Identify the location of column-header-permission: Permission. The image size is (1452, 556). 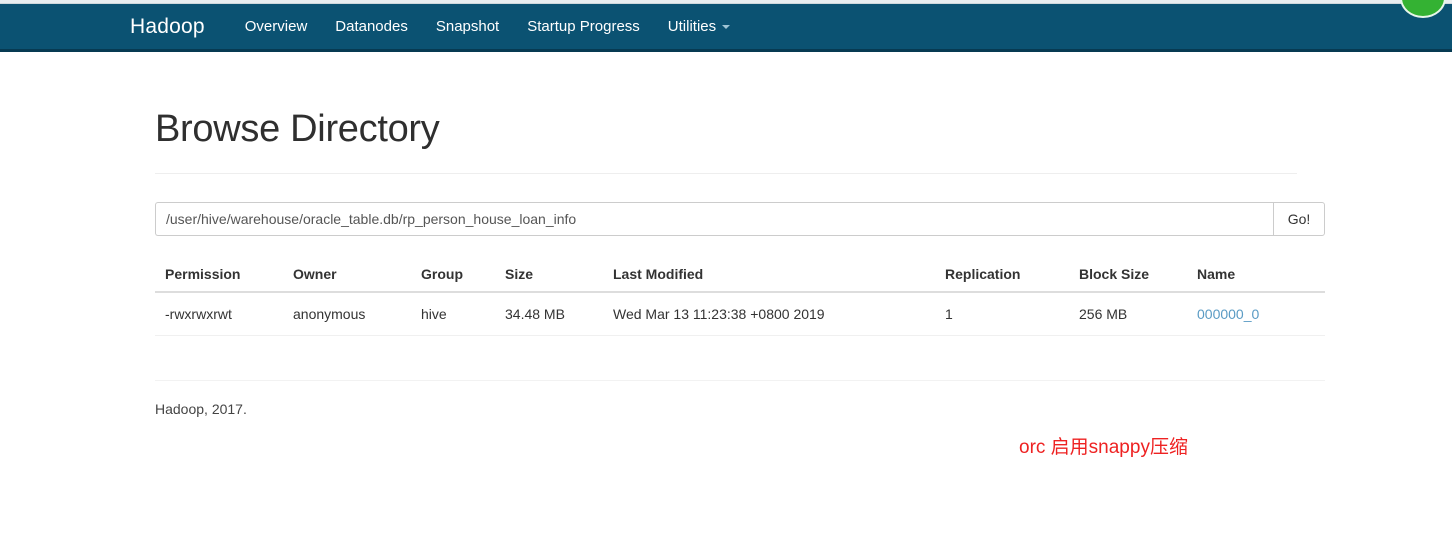
(219, 275).